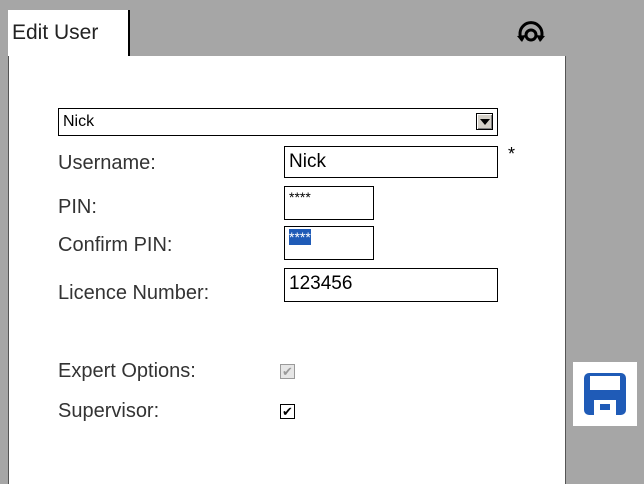 The height and width of the screenshot is (484, 644). Describe the element at coordinates (115, 245) in the screenshot. I see `confirm-pin-label: Confirm PIN:` at that location.